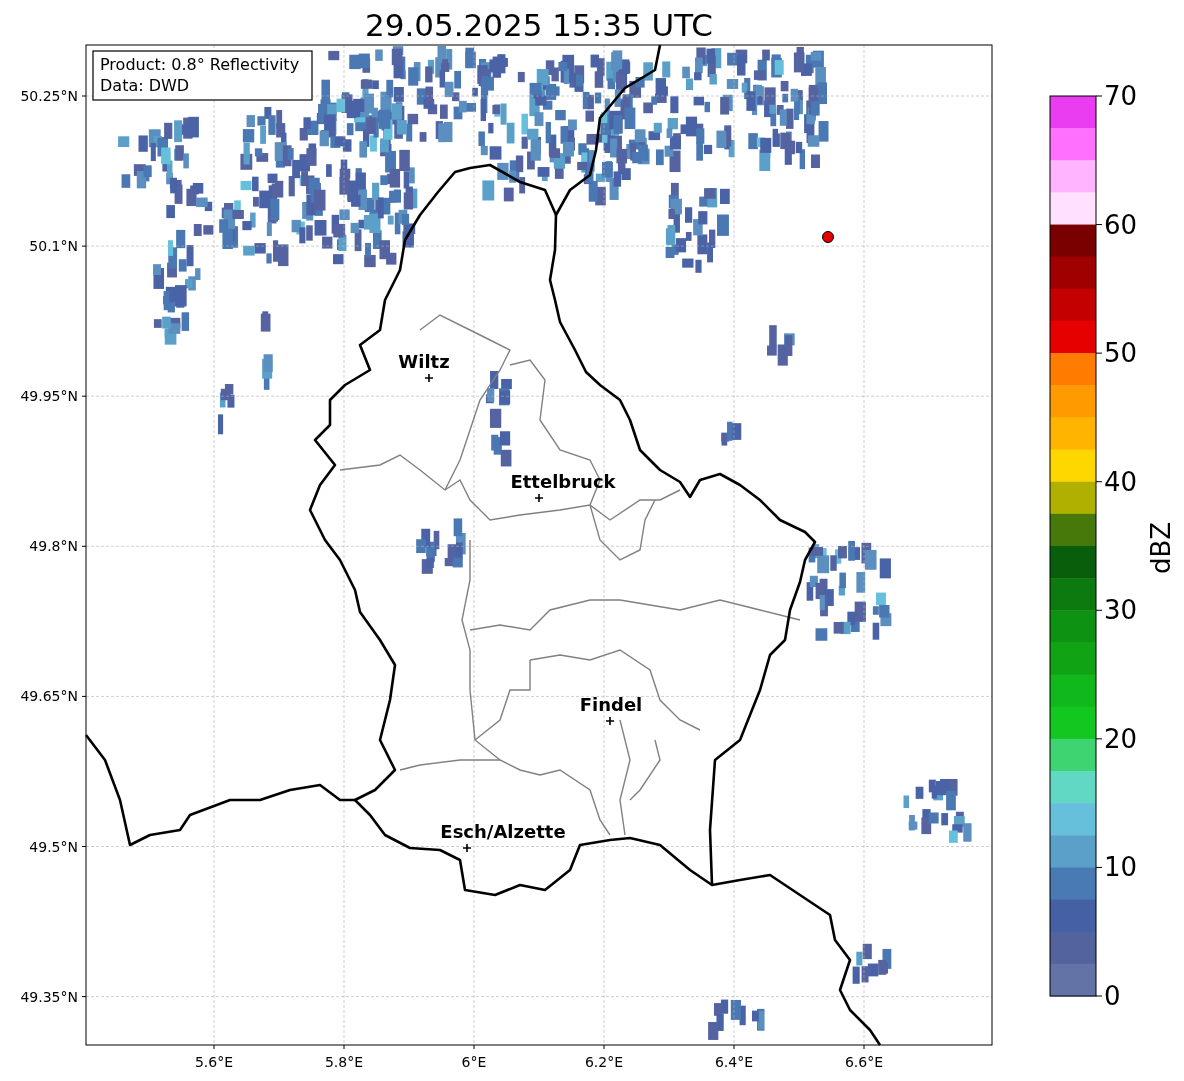 The width and height of the screenshot is (1184, 1081). Describe the element at coordinates (424, 361) in the screenshot. I see `city-label: Wiltz` at that location.